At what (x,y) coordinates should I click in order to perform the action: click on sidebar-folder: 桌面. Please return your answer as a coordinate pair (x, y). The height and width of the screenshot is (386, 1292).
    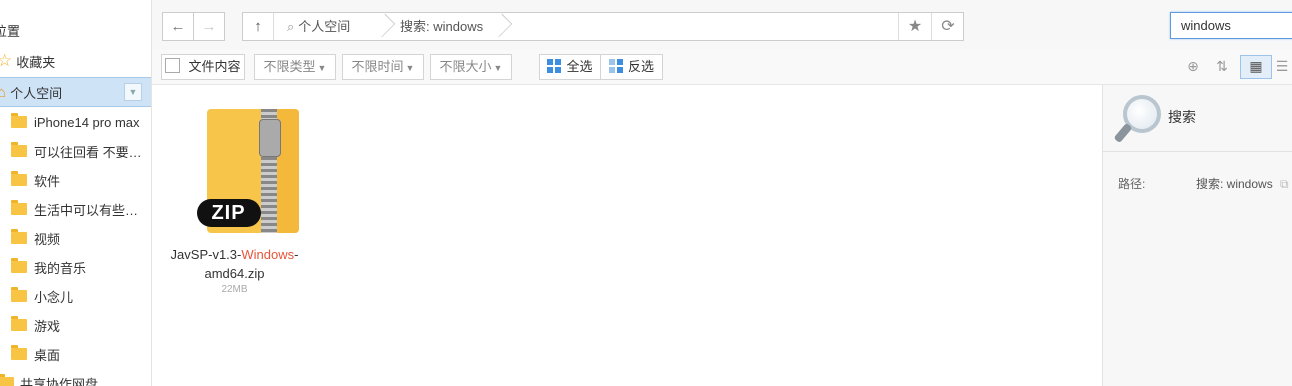
    Looking at the image, I should click on (75, 354).